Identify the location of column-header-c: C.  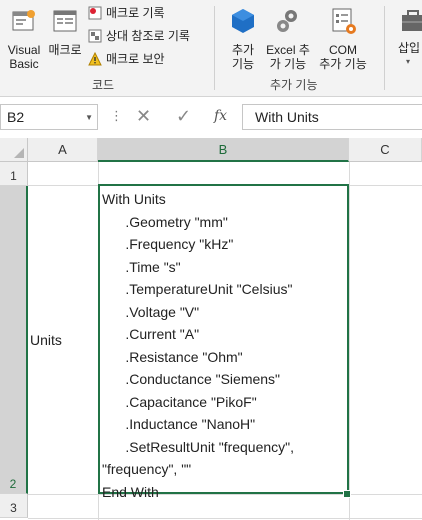
(385, 150).